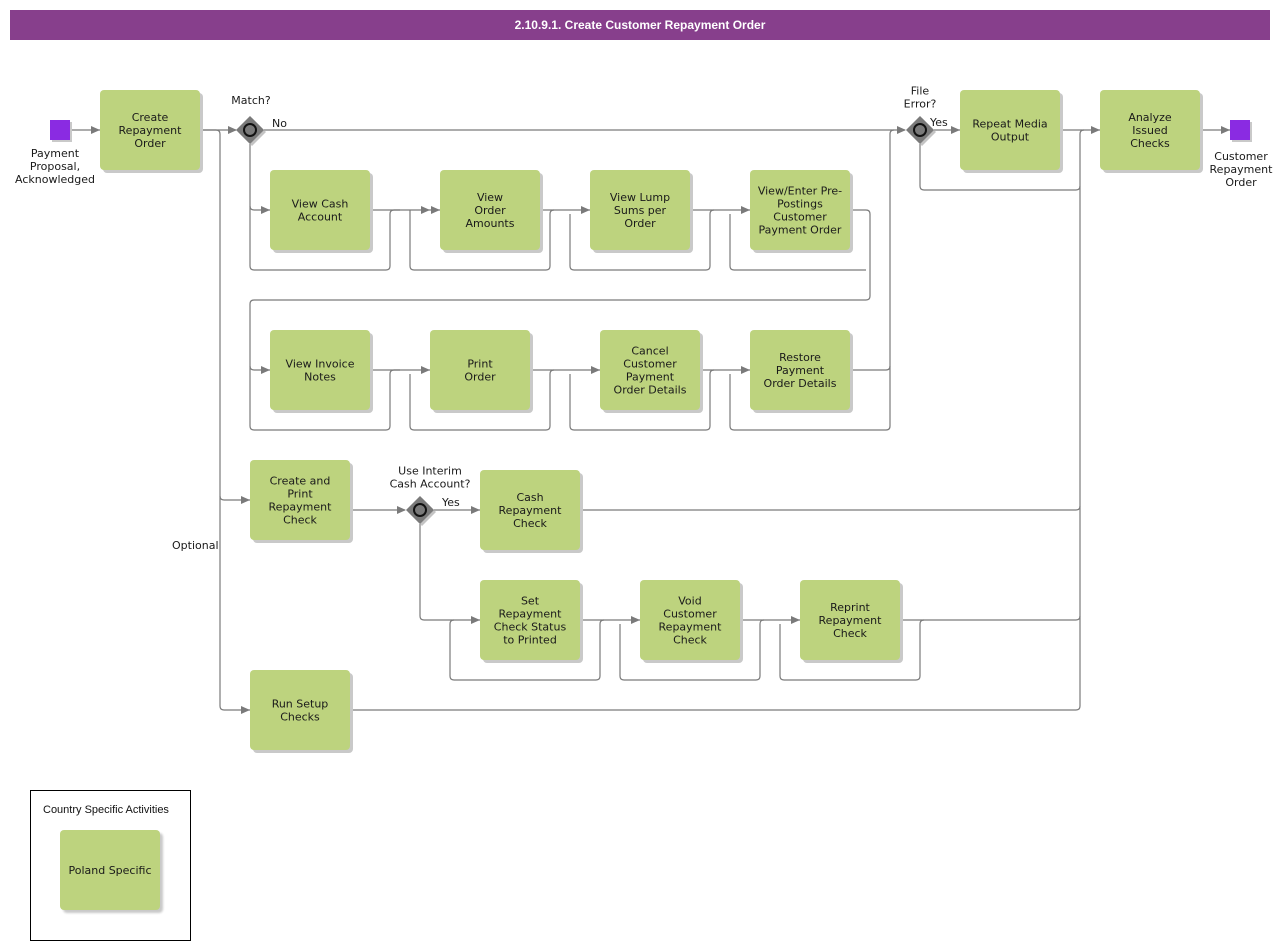 This screenshot has width=1280, height=950. Describe the element at coordinates (530, 627) in the screenshot. I see `task-label-line: Check Status` at that location.